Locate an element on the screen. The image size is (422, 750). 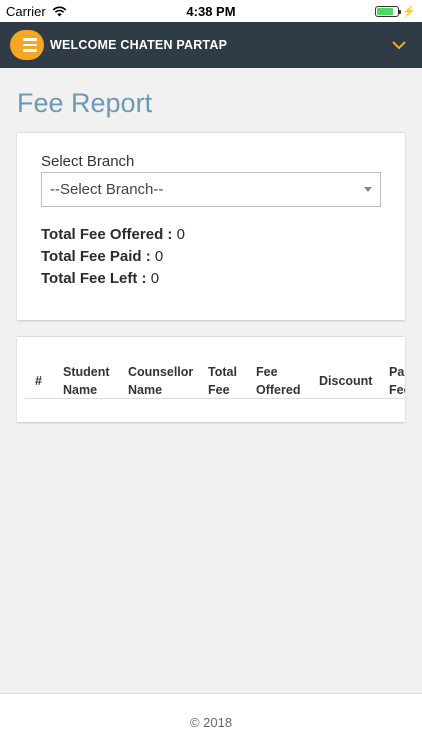
carrier-label: Carrier is located at coordinates (26, 11).